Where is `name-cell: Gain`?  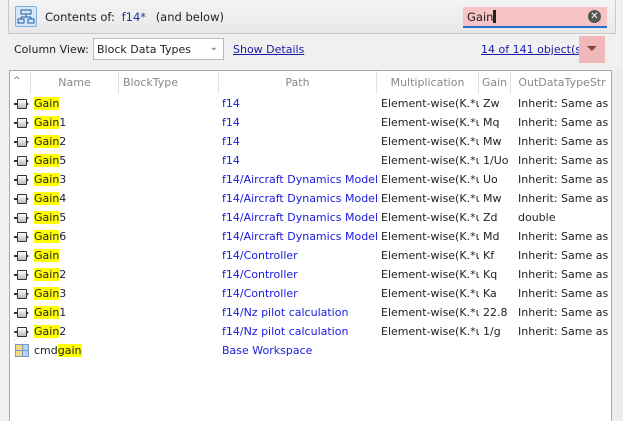 name-cell: Gain is located at coordinates (76, 103).